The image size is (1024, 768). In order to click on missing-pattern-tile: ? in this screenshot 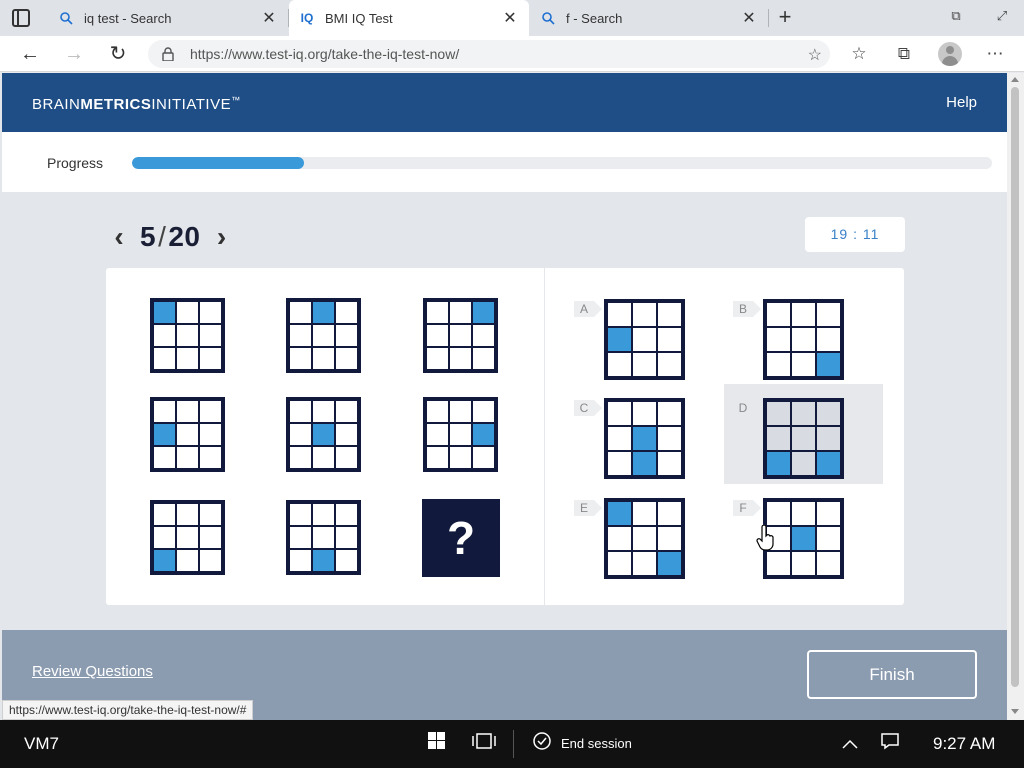, I will do `click(461, 538)`.